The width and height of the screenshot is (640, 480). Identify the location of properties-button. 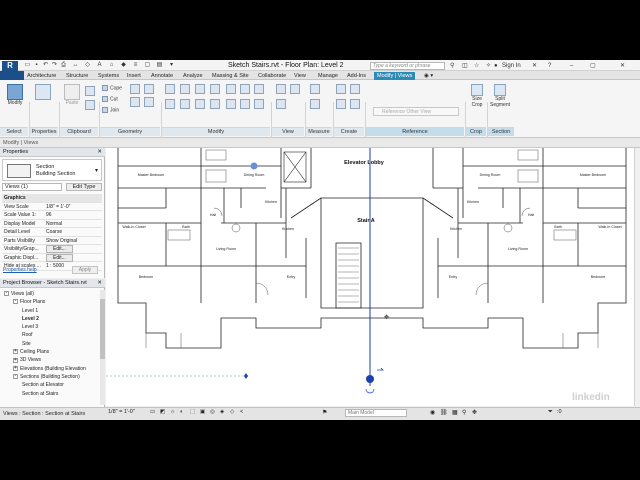
(43, 92).